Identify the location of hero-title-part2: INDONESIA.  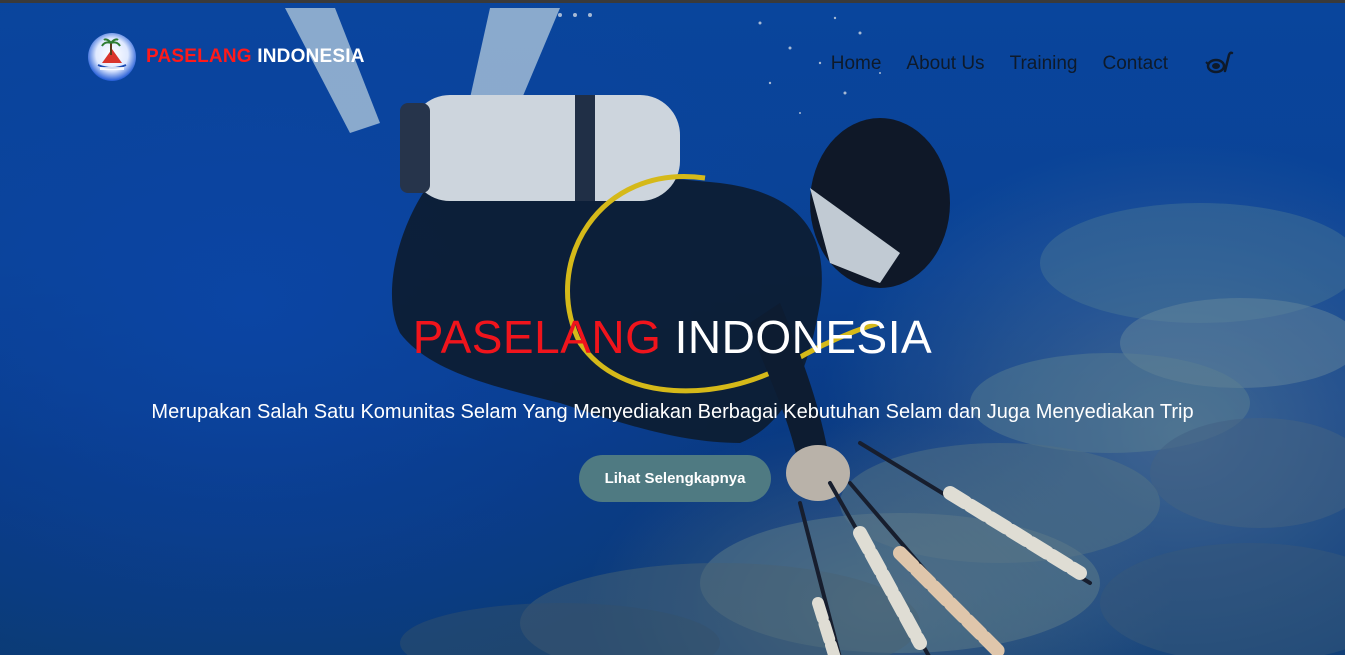
(803, 337).